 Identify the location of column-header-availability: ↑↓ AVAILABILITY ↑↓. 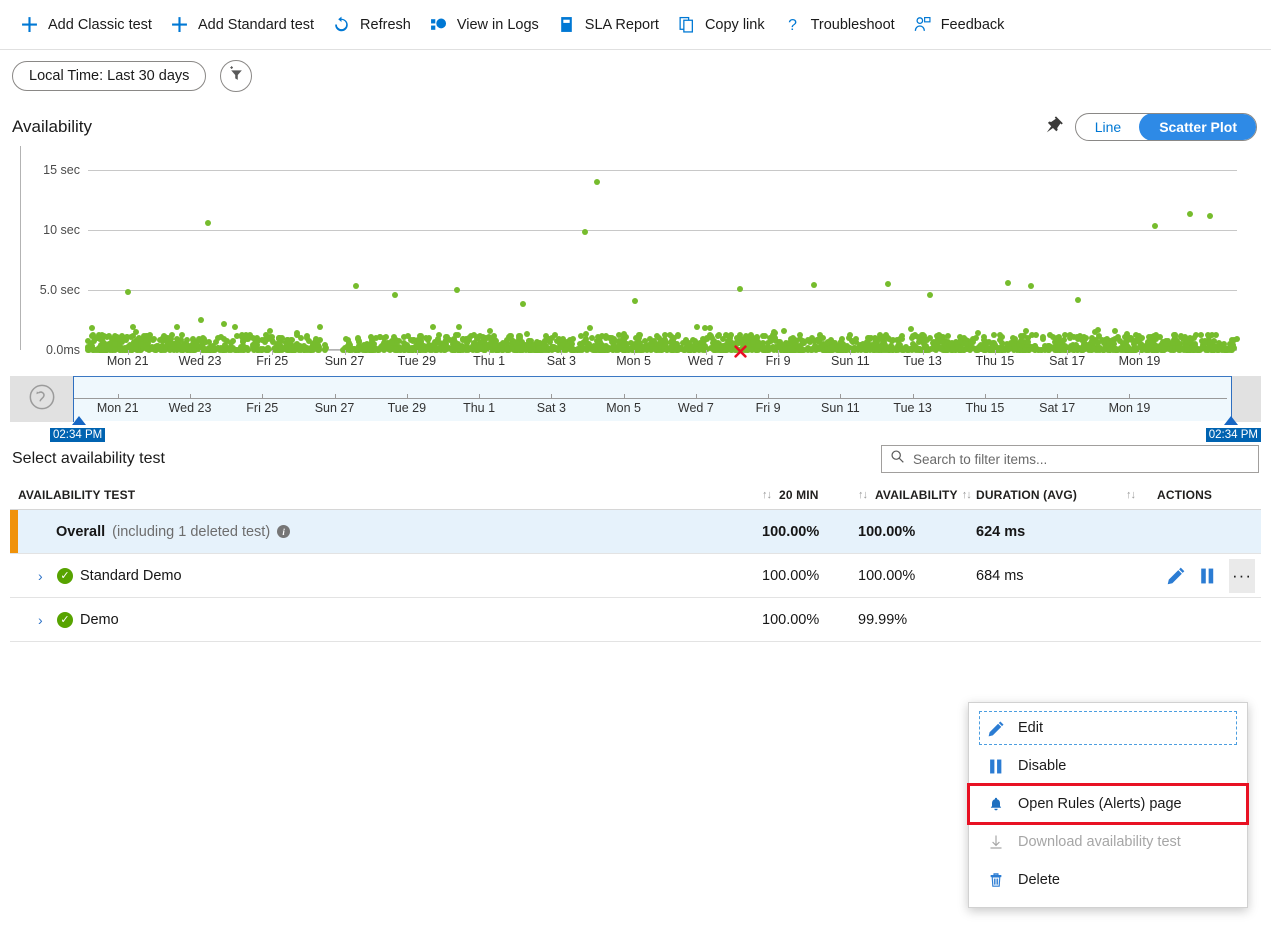
(917, 495).